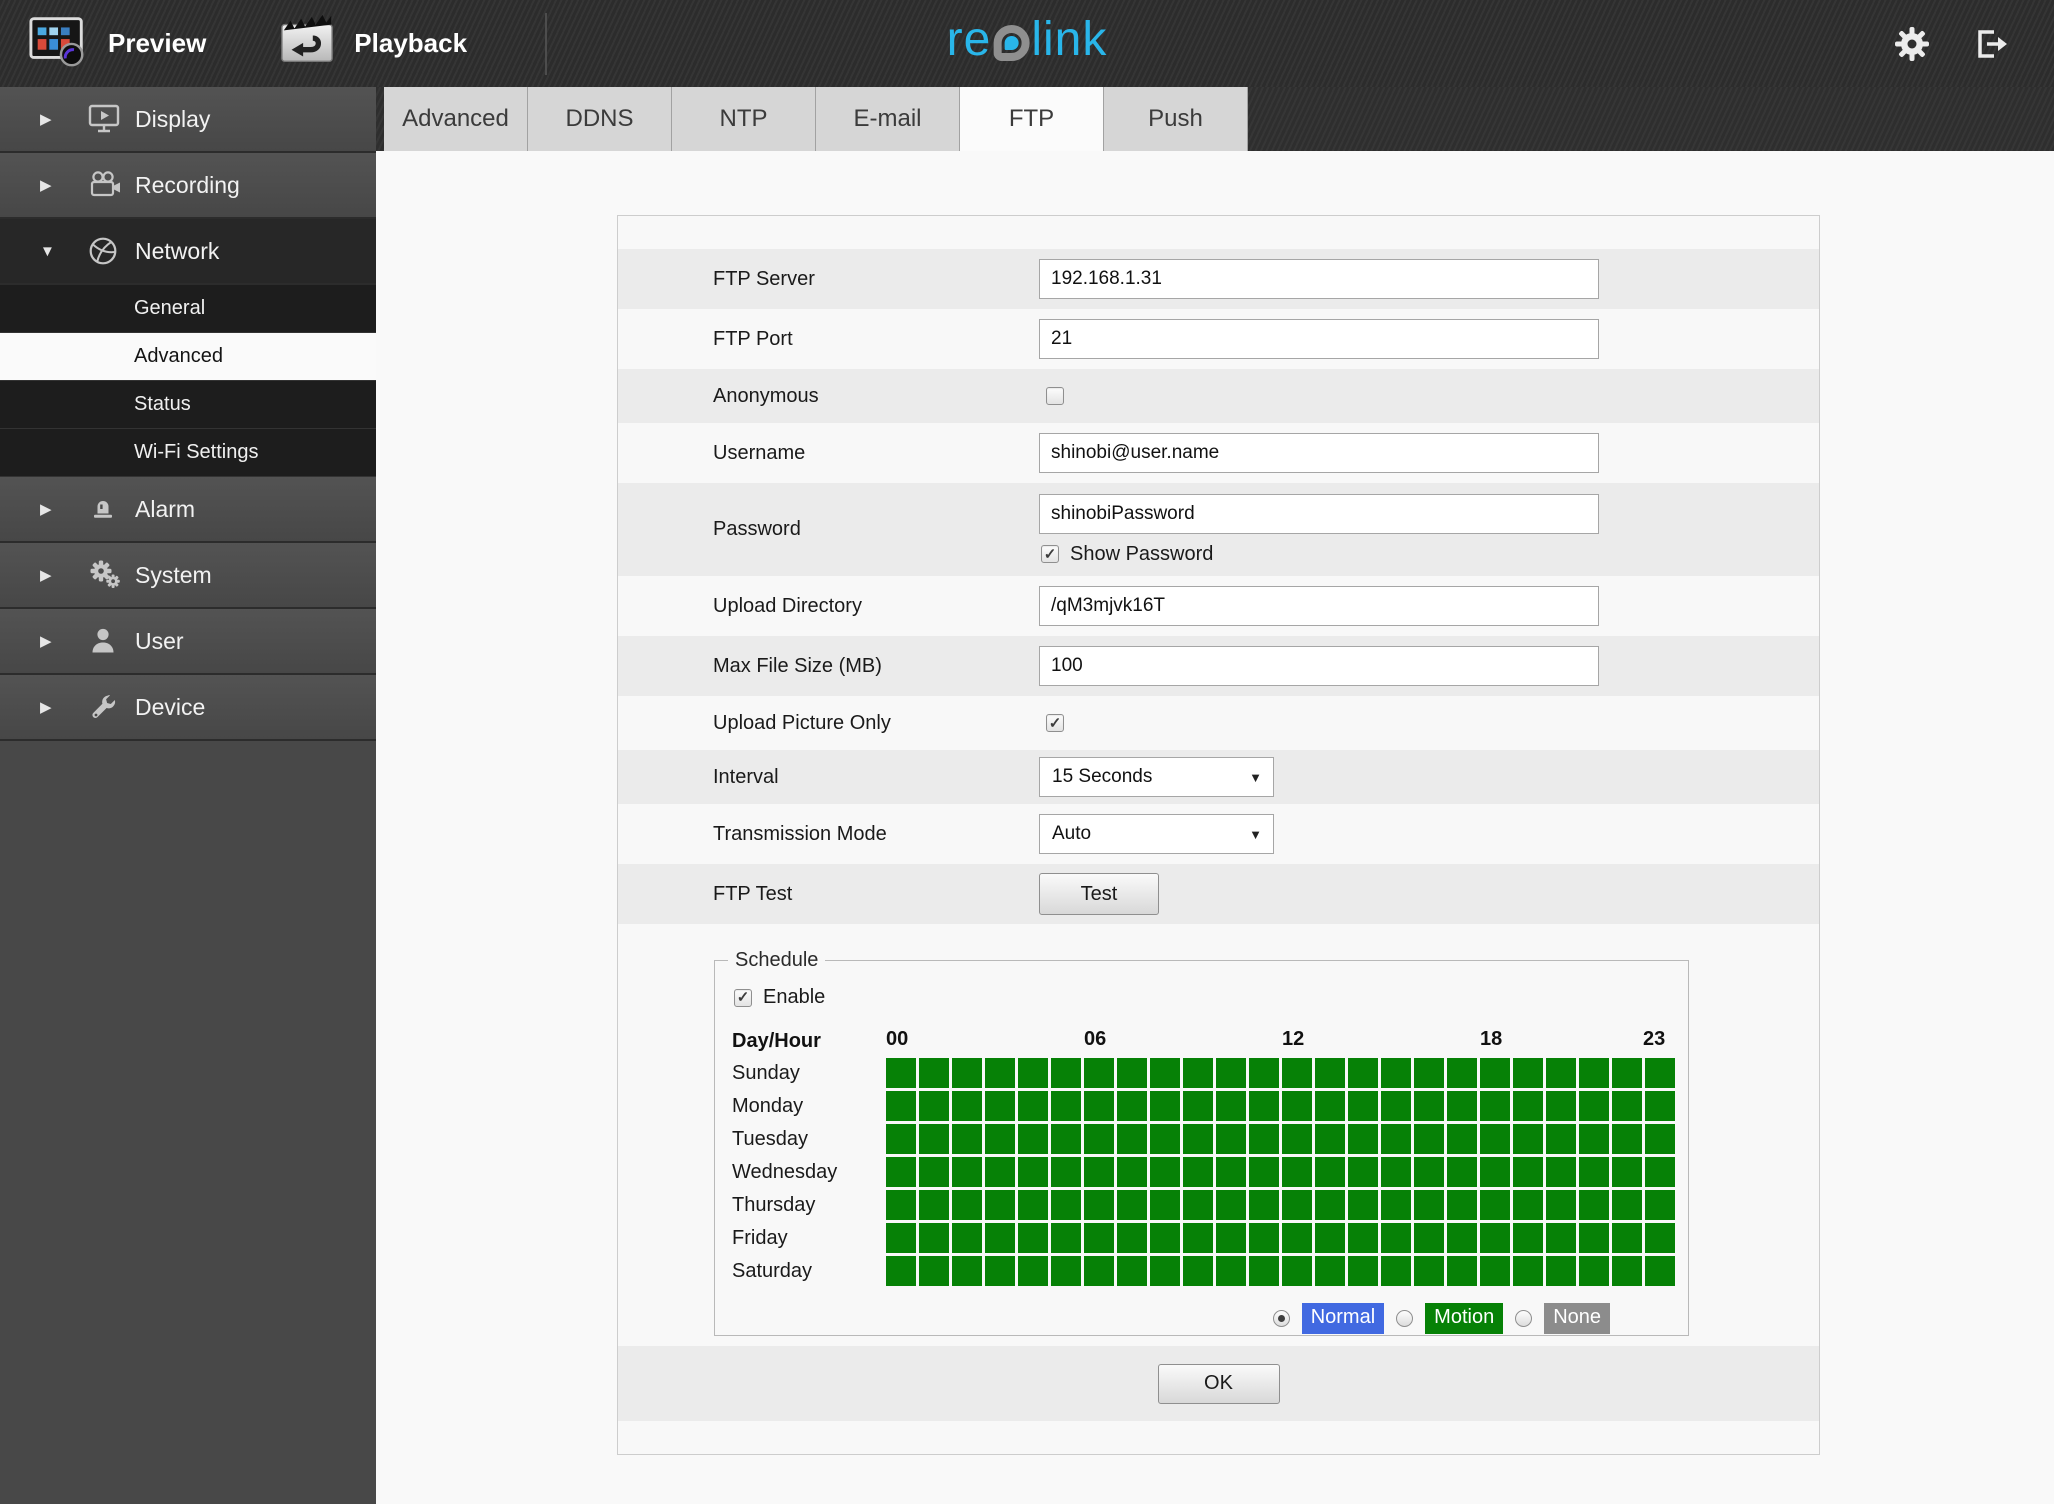 This screenshot has height=1504, width=2054. I want to click on ftp-port-input, so click(1319, 339).